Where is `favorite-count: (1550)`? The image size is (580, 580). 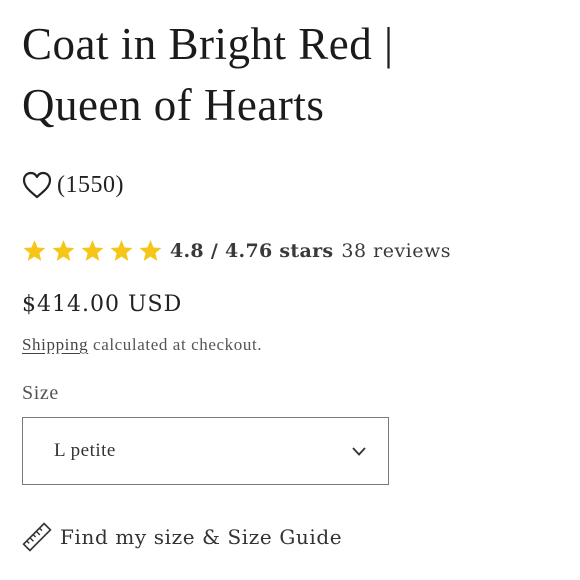
favorite-count: (1550) is located at coordinates (90, 184).